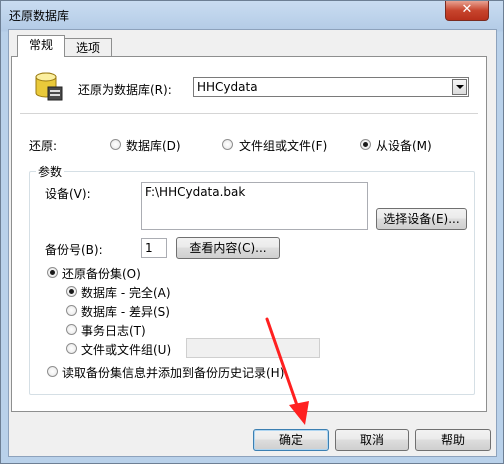 This screenshot has height=464, width=504. I want to click on window-title: 还原数据库, so click(39, 16).